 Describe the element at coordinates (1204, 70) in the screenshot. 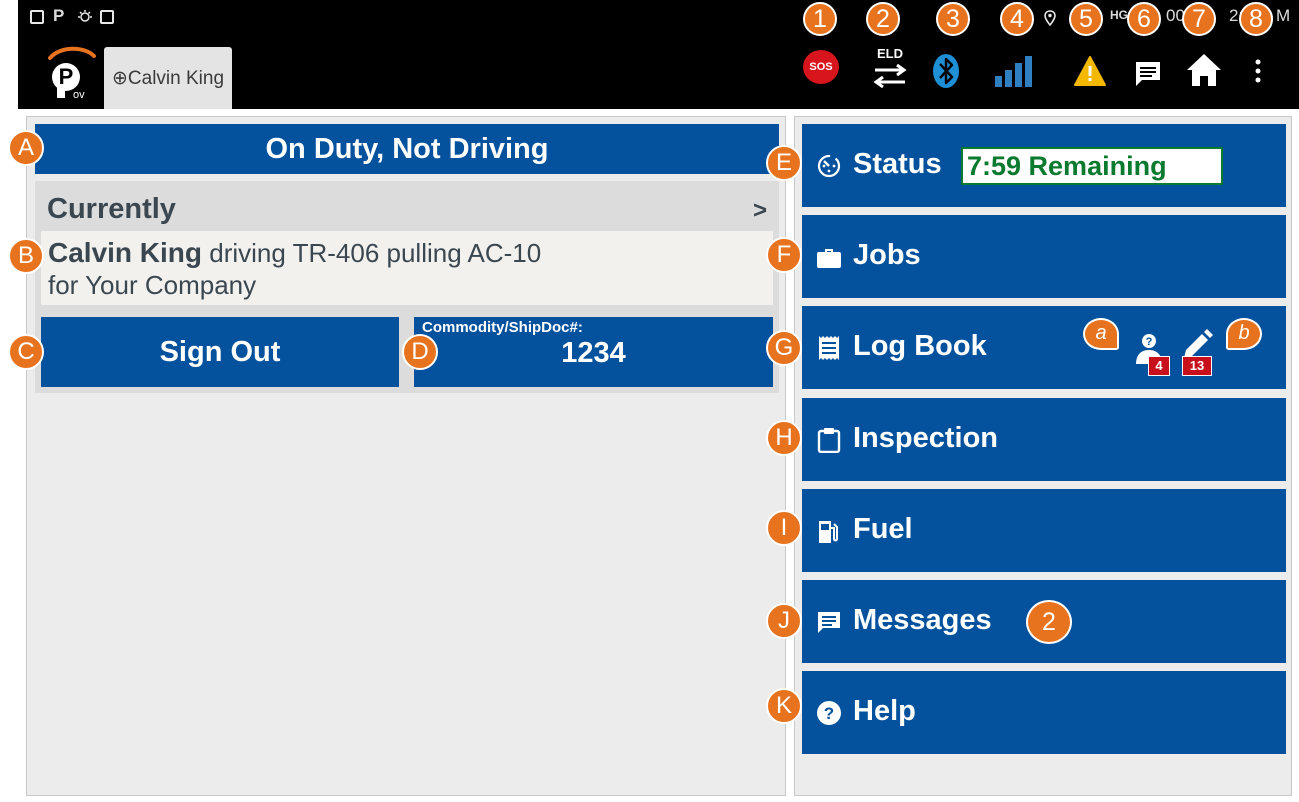

I see `home-icon` at that location.